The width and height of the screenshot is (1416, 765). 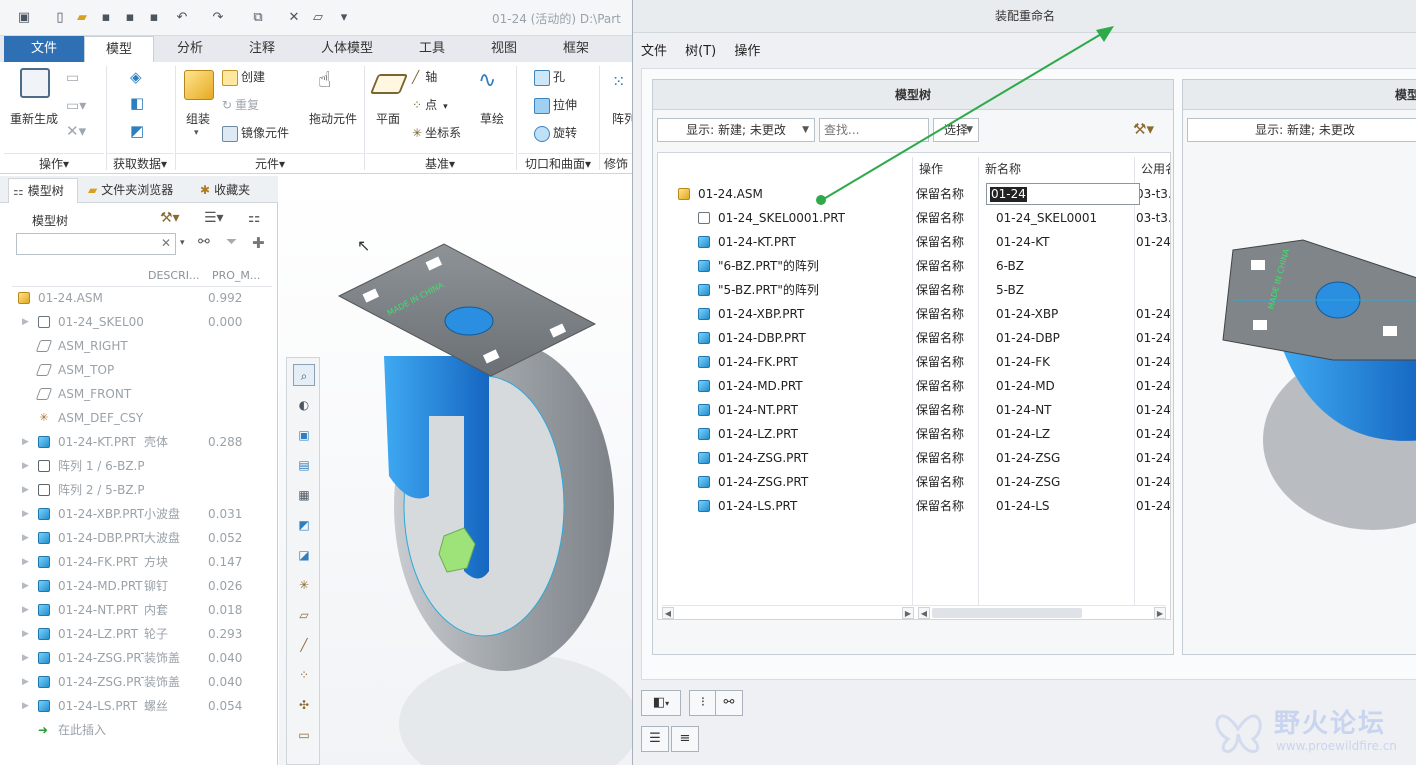 What do you see at coordinates (72, 78) in the screenshot?
I see `copy-icon: ▭` at bounding box center [72, 78].